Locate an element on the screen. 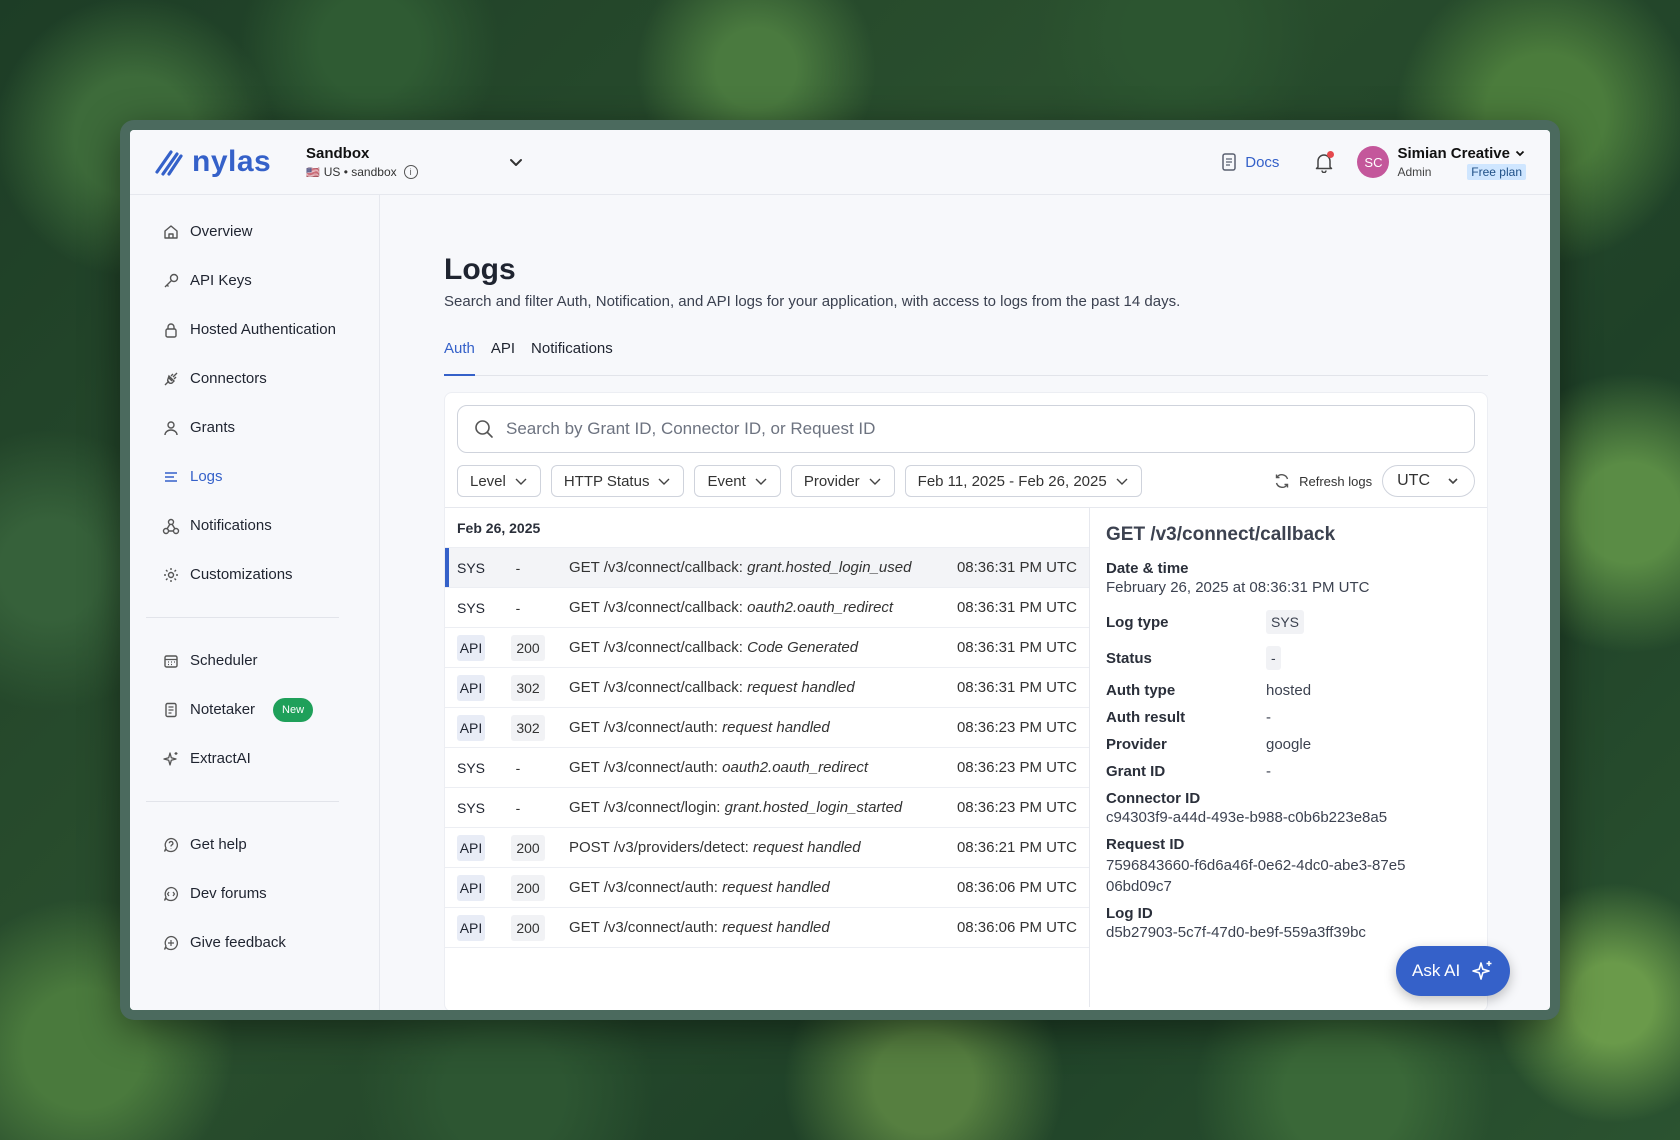 The height and width of the screenshot is (1140, 1680). filter-level: Level is located at coordinates (499, 481).